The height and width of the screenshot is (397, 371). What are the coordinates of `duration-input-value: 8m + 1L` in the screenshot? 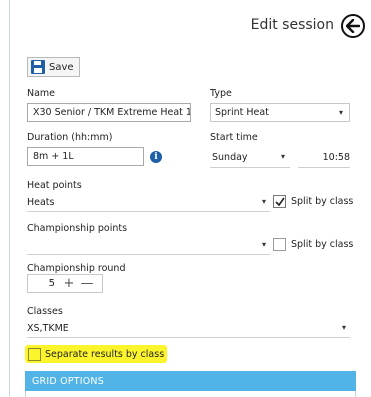 It's located at (53, 156).